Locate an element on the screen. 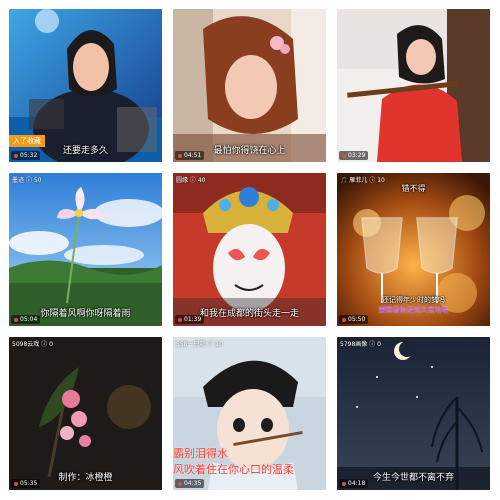 The height and width of the screenshot is (500, 500). lyric-caption: 还记得年少时的梦吗 is located at coordinates (413, 300).